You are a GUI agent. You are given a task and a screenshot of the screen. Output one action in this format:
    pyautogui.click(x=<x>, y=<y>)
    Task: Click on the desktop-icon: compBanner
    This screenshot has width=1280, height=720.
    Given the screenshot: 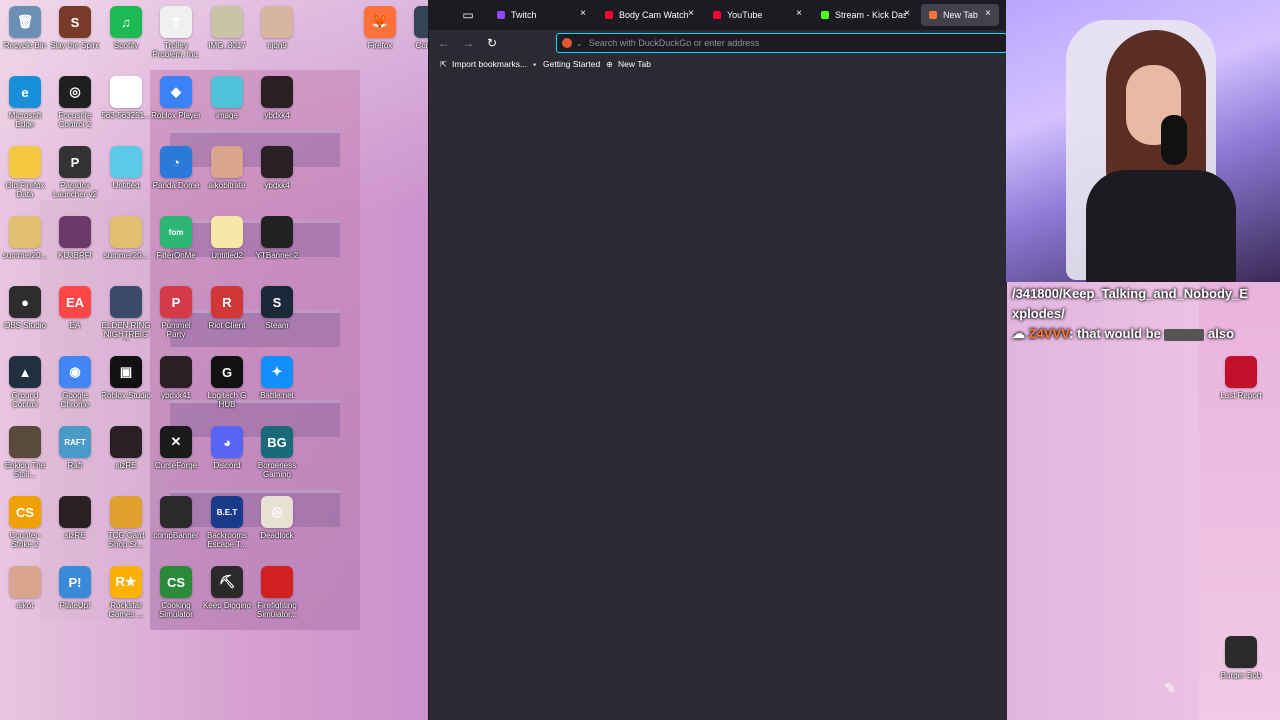 What is the action you would take?
    pyautogui.click(x=176, y=518)
    